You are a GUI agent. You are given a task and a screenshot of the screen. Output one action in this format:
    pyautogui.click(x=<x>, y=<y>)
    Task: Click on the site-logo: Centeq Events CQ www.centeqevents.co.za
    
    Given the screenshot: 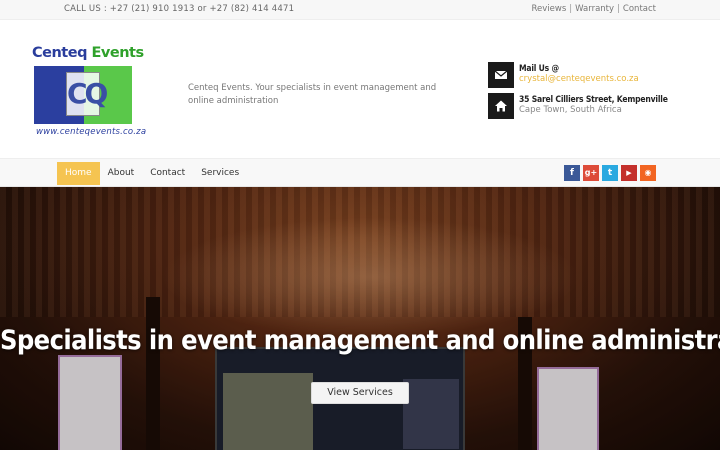 What is the action you would take?
    pyautogui.click(x=89, y=101)
    